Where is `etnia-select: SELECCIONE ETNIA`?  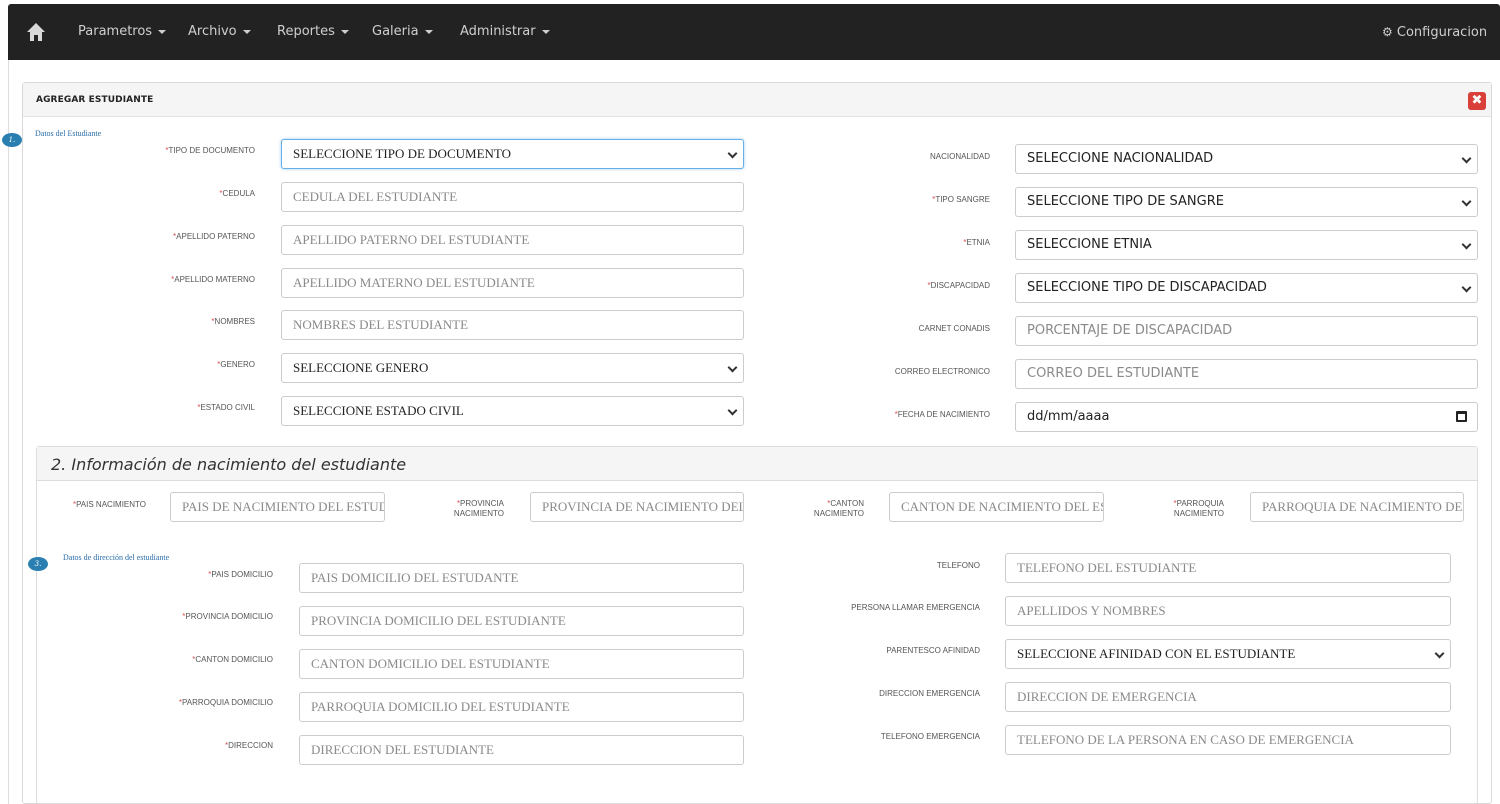 etnia-select: SELECCIONE ETNIA is located at coordinates (1246, 245).